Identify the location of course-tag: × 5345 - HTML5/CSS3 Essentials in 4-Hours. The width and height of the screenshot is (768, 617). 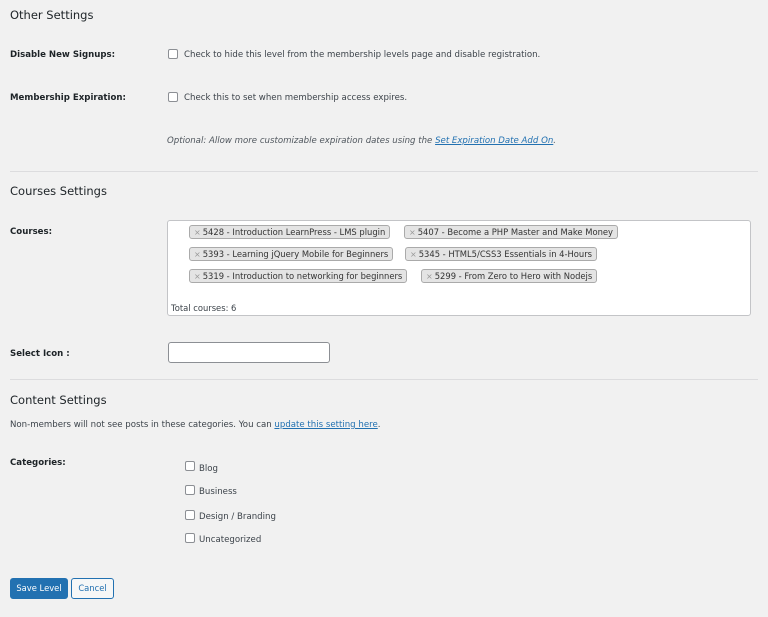
(501, 254).